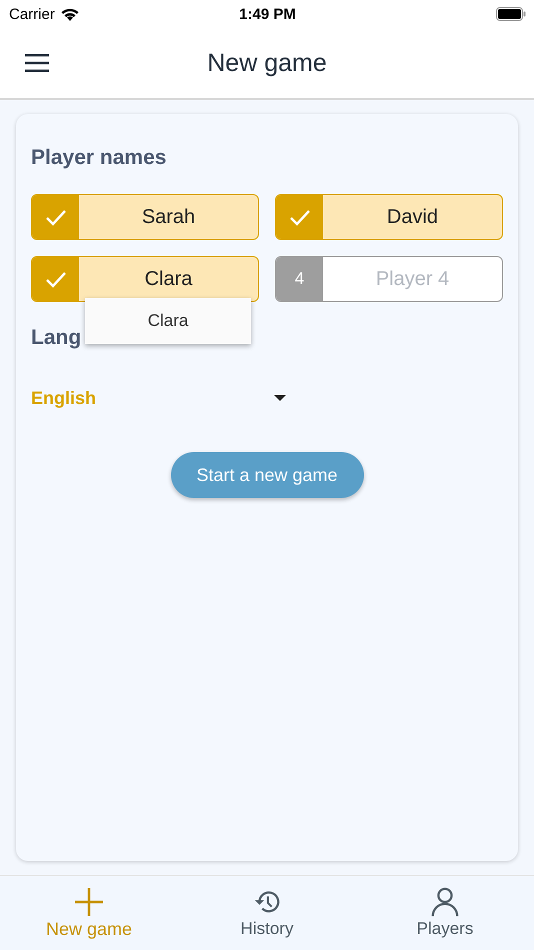 The image size is (534, 950). I want to click on player-name-field: Clara, so click(145, 279).